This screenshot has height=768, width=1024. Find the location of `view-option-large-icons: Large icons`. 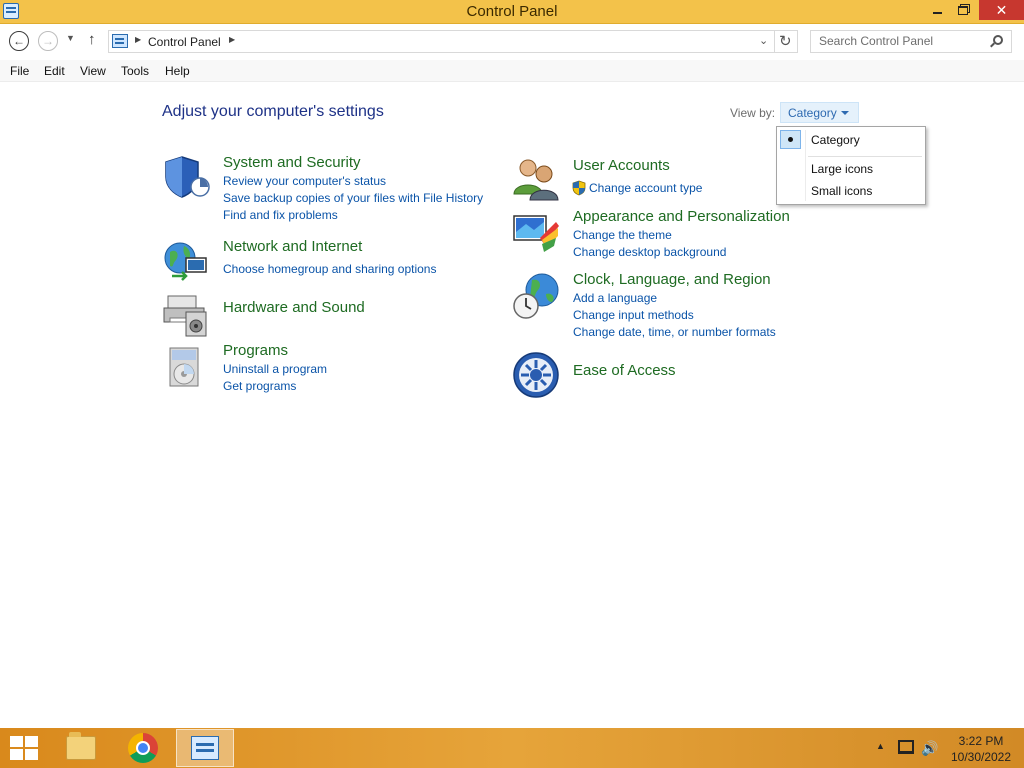

view-option-large-icons: Large icons is located at coordinates (842, 169).